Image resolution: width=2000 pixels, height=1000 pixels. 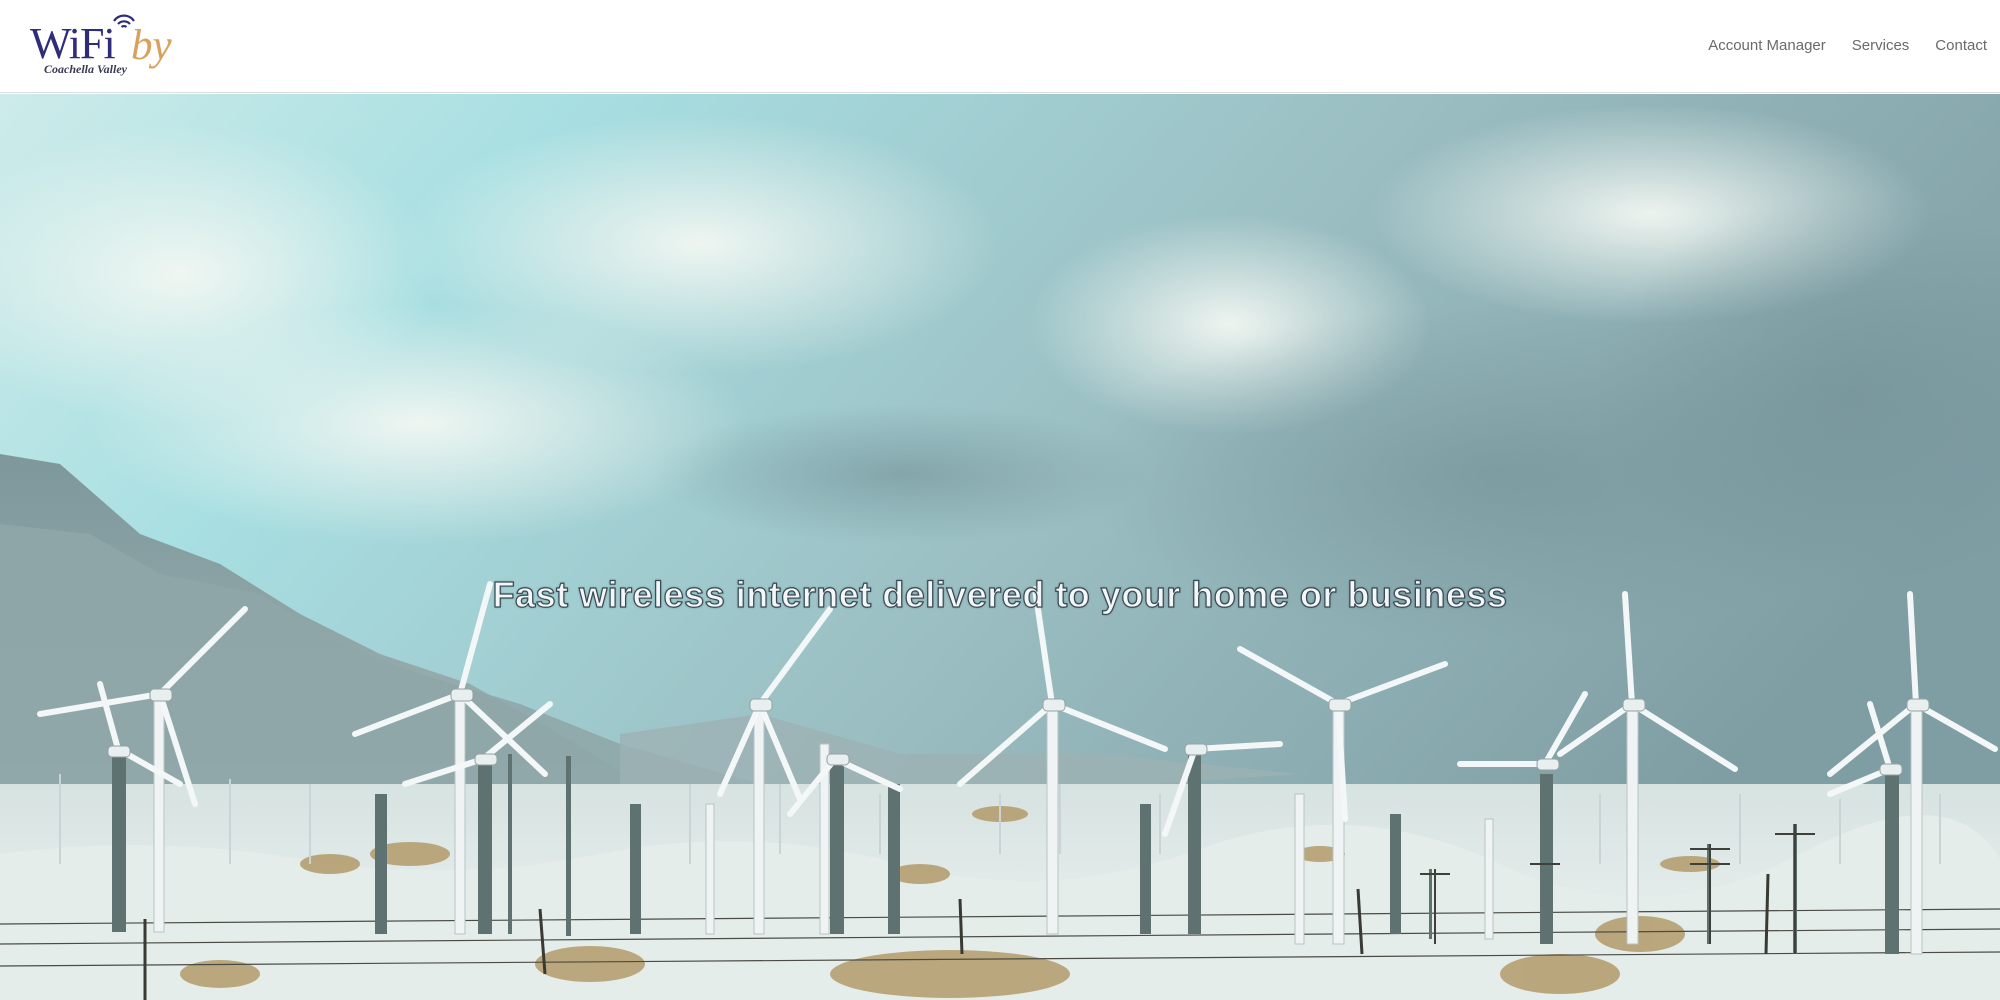 I want to click on nav-account-manager: Account Manager, so click(x=1767, y=46).